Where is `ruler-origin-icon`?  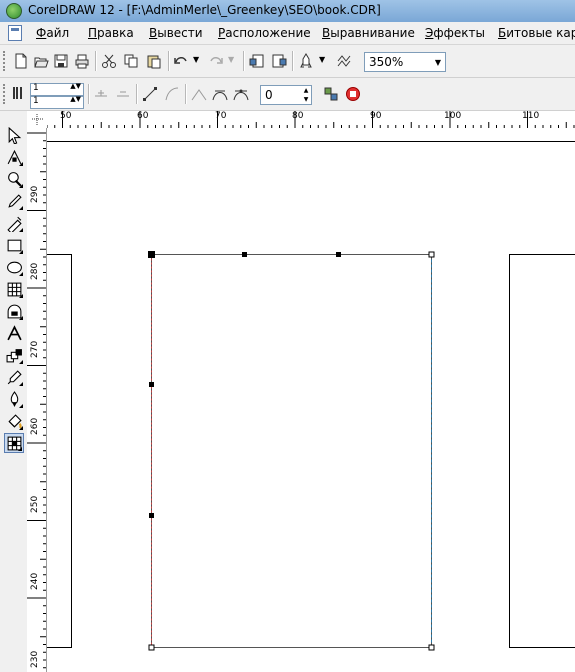 ruler-origin-icon is located at coordinates (37, 119).